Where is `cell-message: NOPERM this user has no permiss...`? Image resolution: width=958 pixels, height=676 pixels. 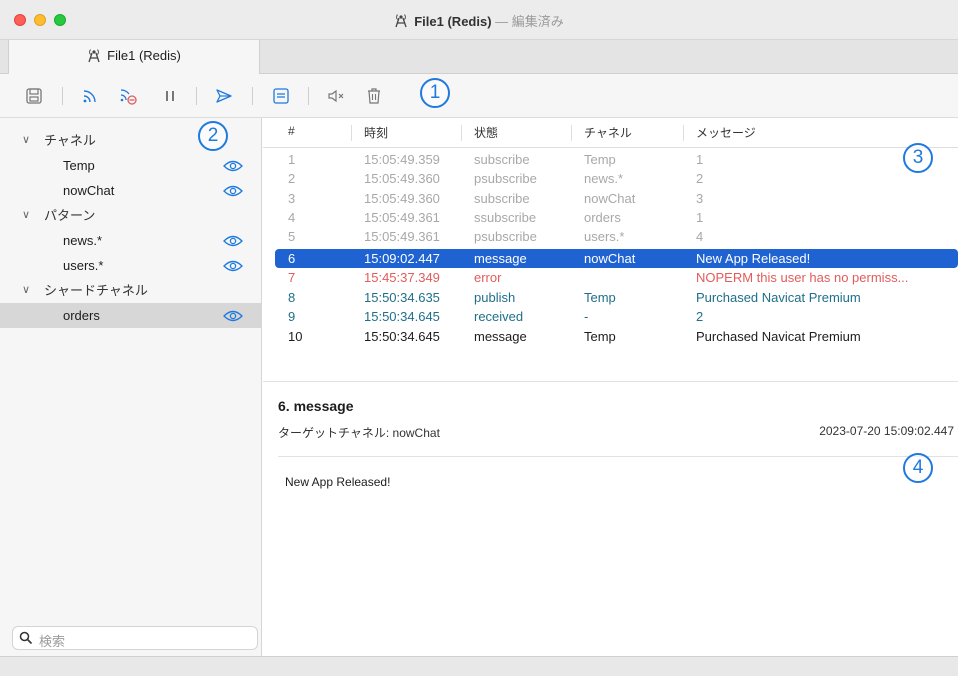
cell-message: NOPERM this user has no permiss... is located at coordinates (802, 277).